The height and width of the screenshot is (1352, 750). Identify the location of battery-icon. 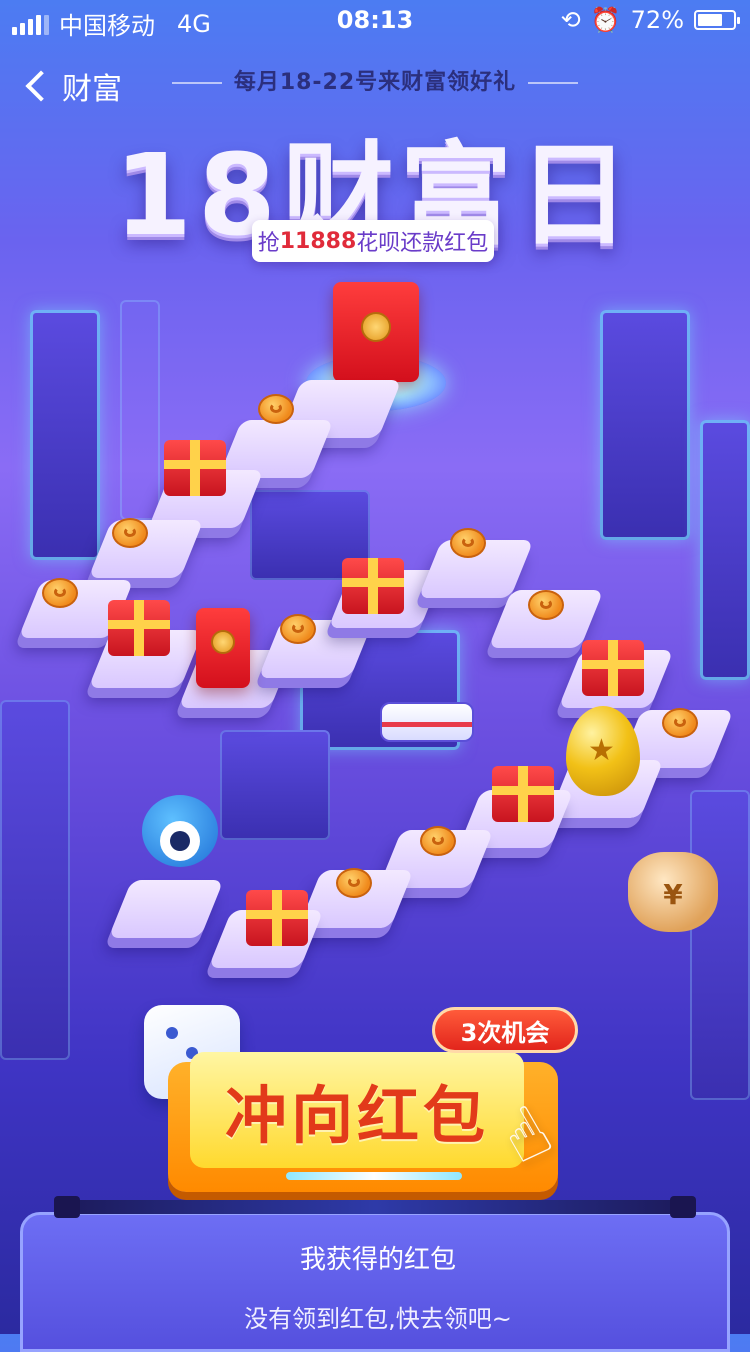
(717, 20).